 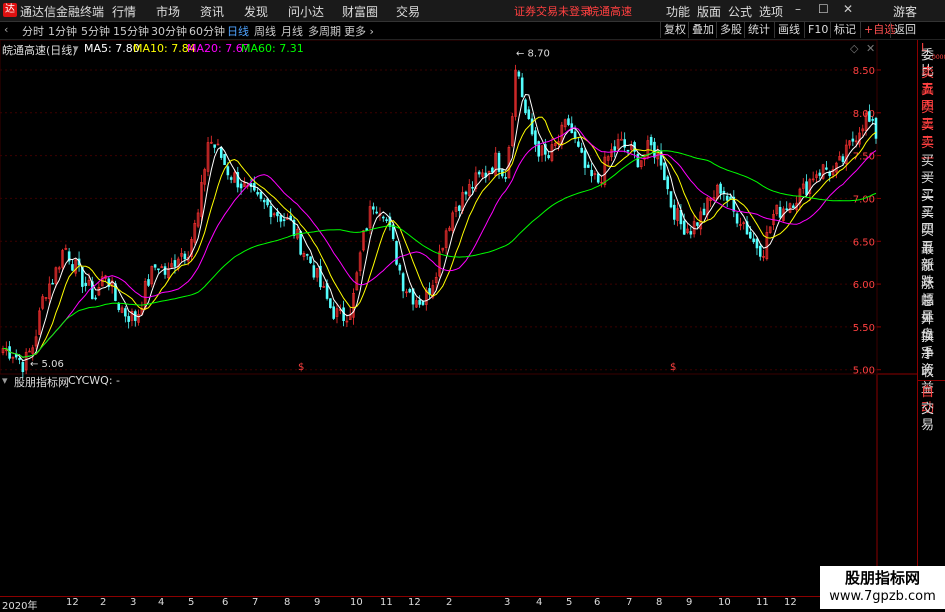 What do you see at coordinates (678, 11) in the screenshot?
I see `menu-gongneng: 功能` at bounding box center [678, 11].